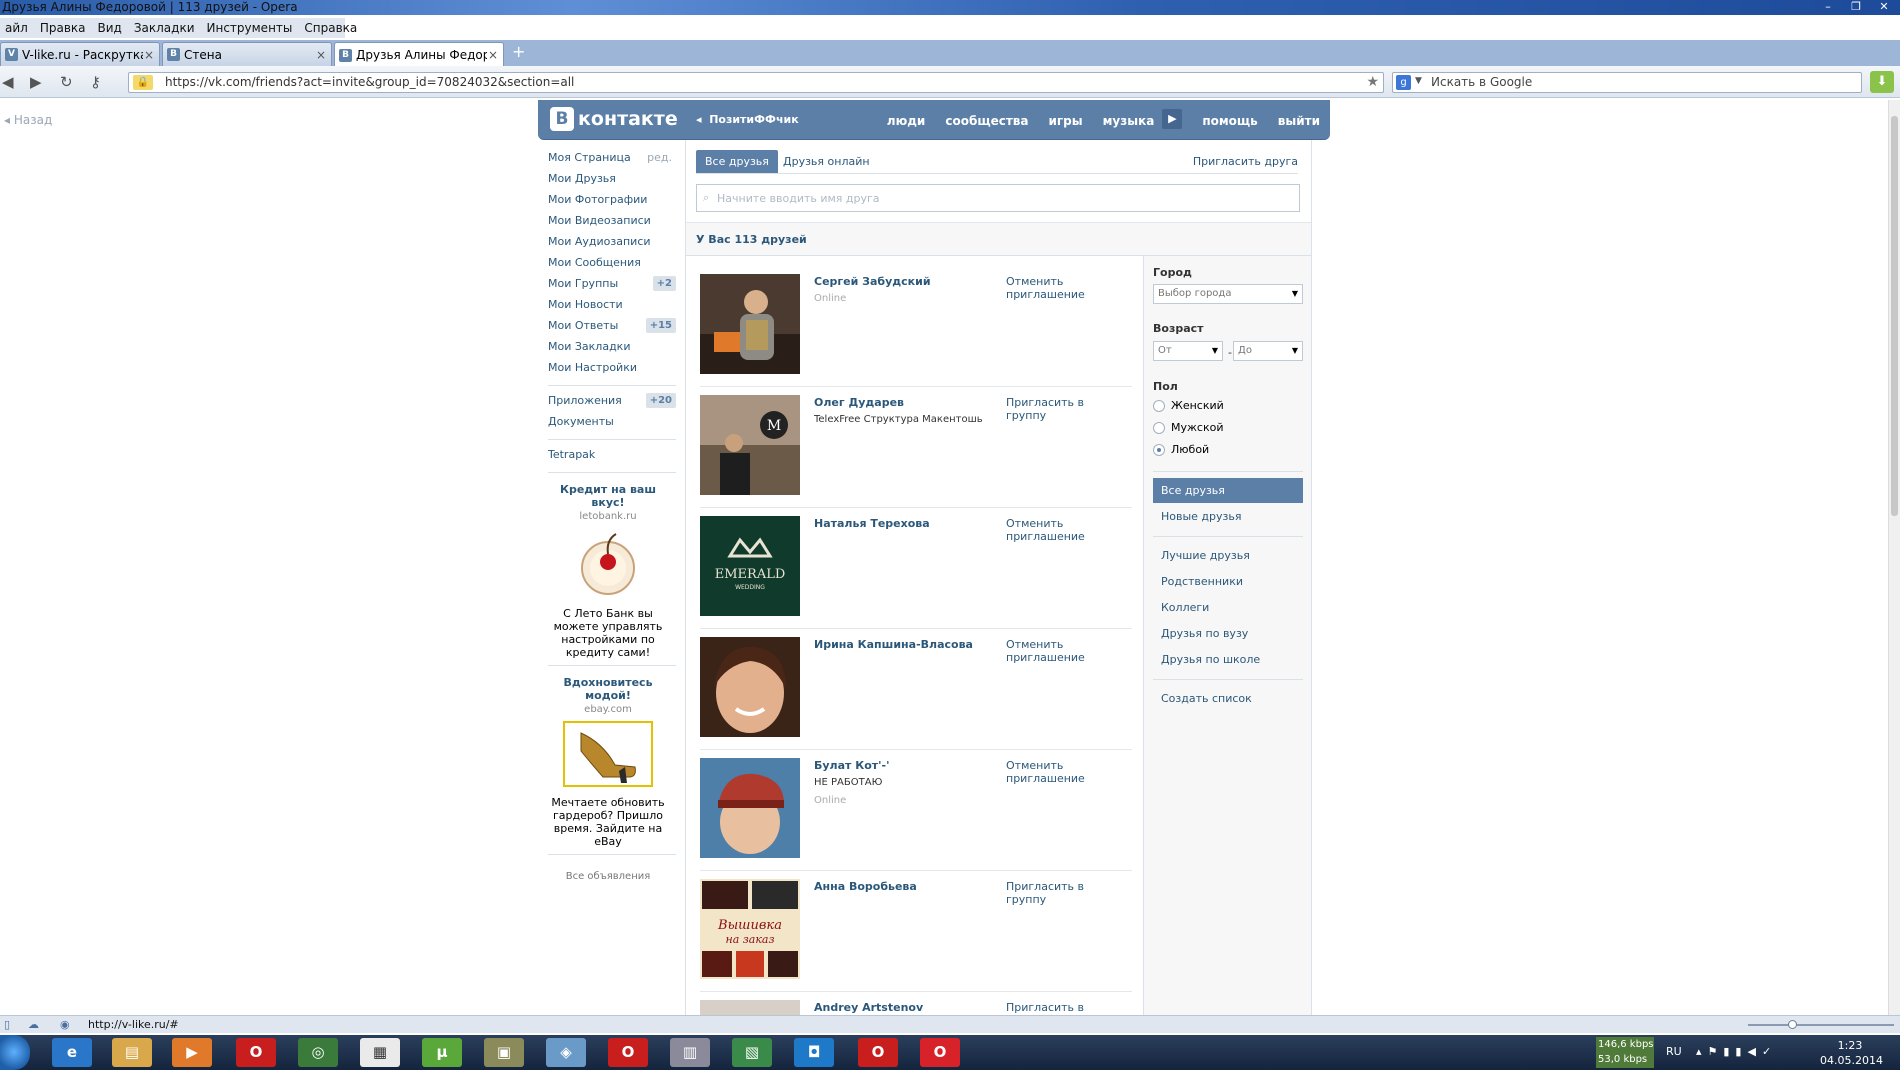 This screenshot has height=1070, width=1900. Describe the element at coordinates (1228, 555) in the screenshot. I see `list-best-friends: Лучшие друзья` at that location.